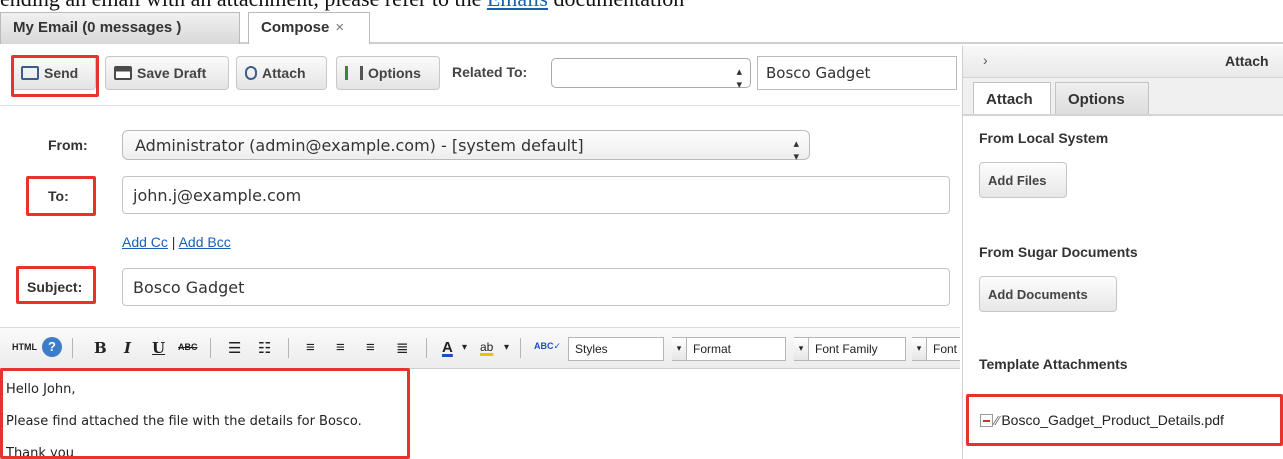 This screenshot has height=459, width=1283. Describe the element at coordinates (100, 348) in the screenshot. I see `bold-button: B` at that location.